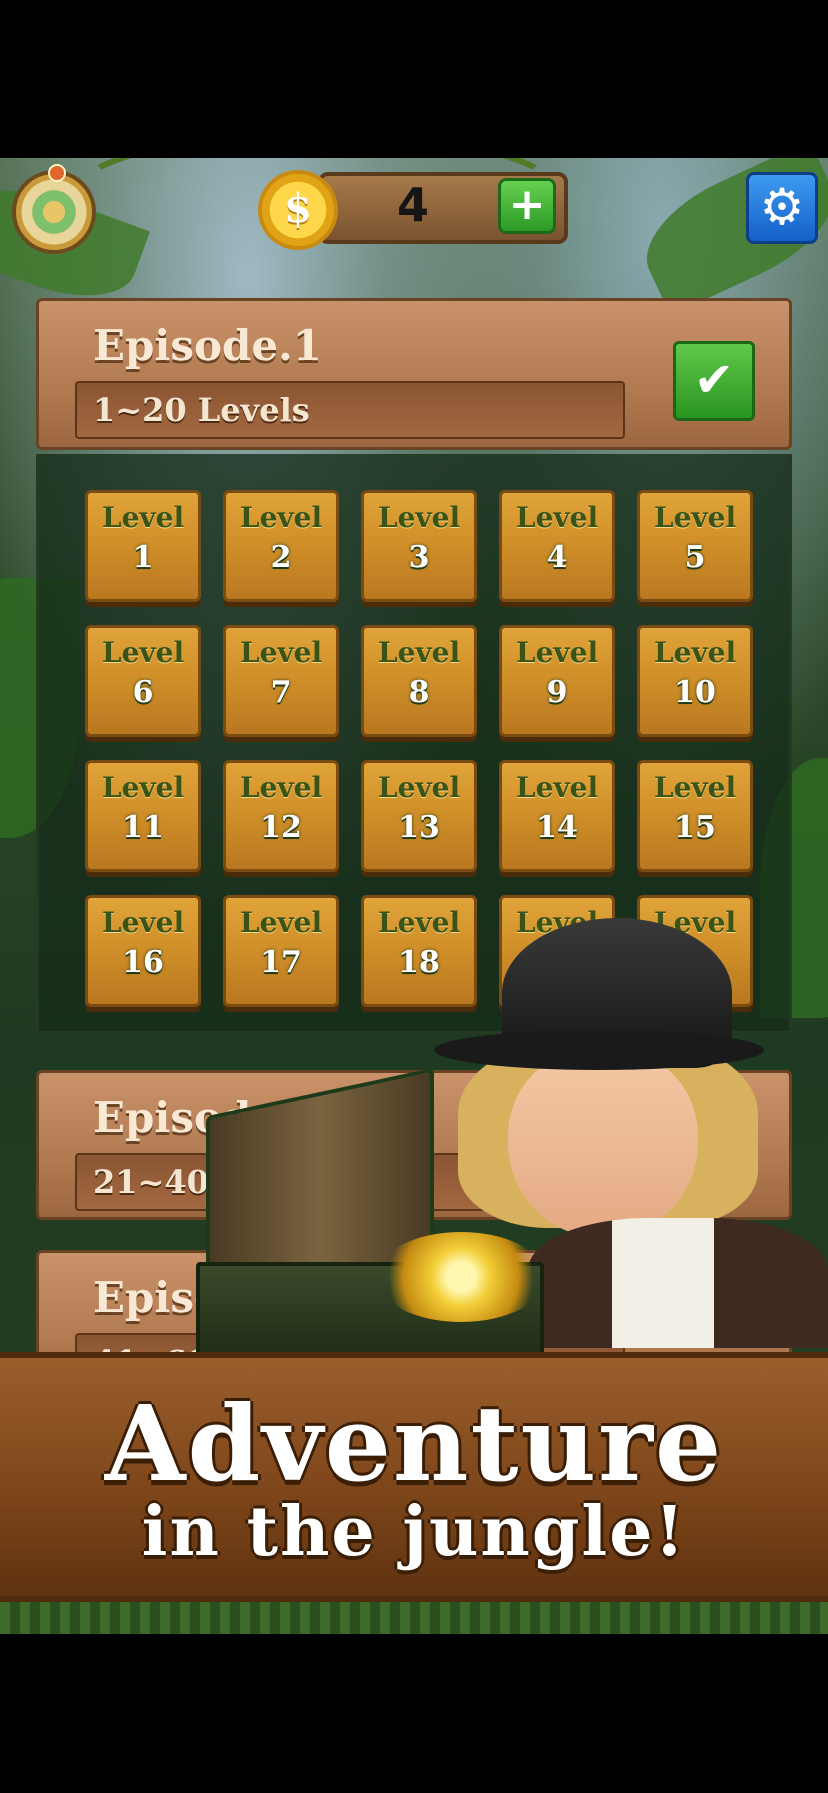 This screenshot has height=1793, width=828. I want to click on collapse-episode-button: ✔, so click(714, 381).